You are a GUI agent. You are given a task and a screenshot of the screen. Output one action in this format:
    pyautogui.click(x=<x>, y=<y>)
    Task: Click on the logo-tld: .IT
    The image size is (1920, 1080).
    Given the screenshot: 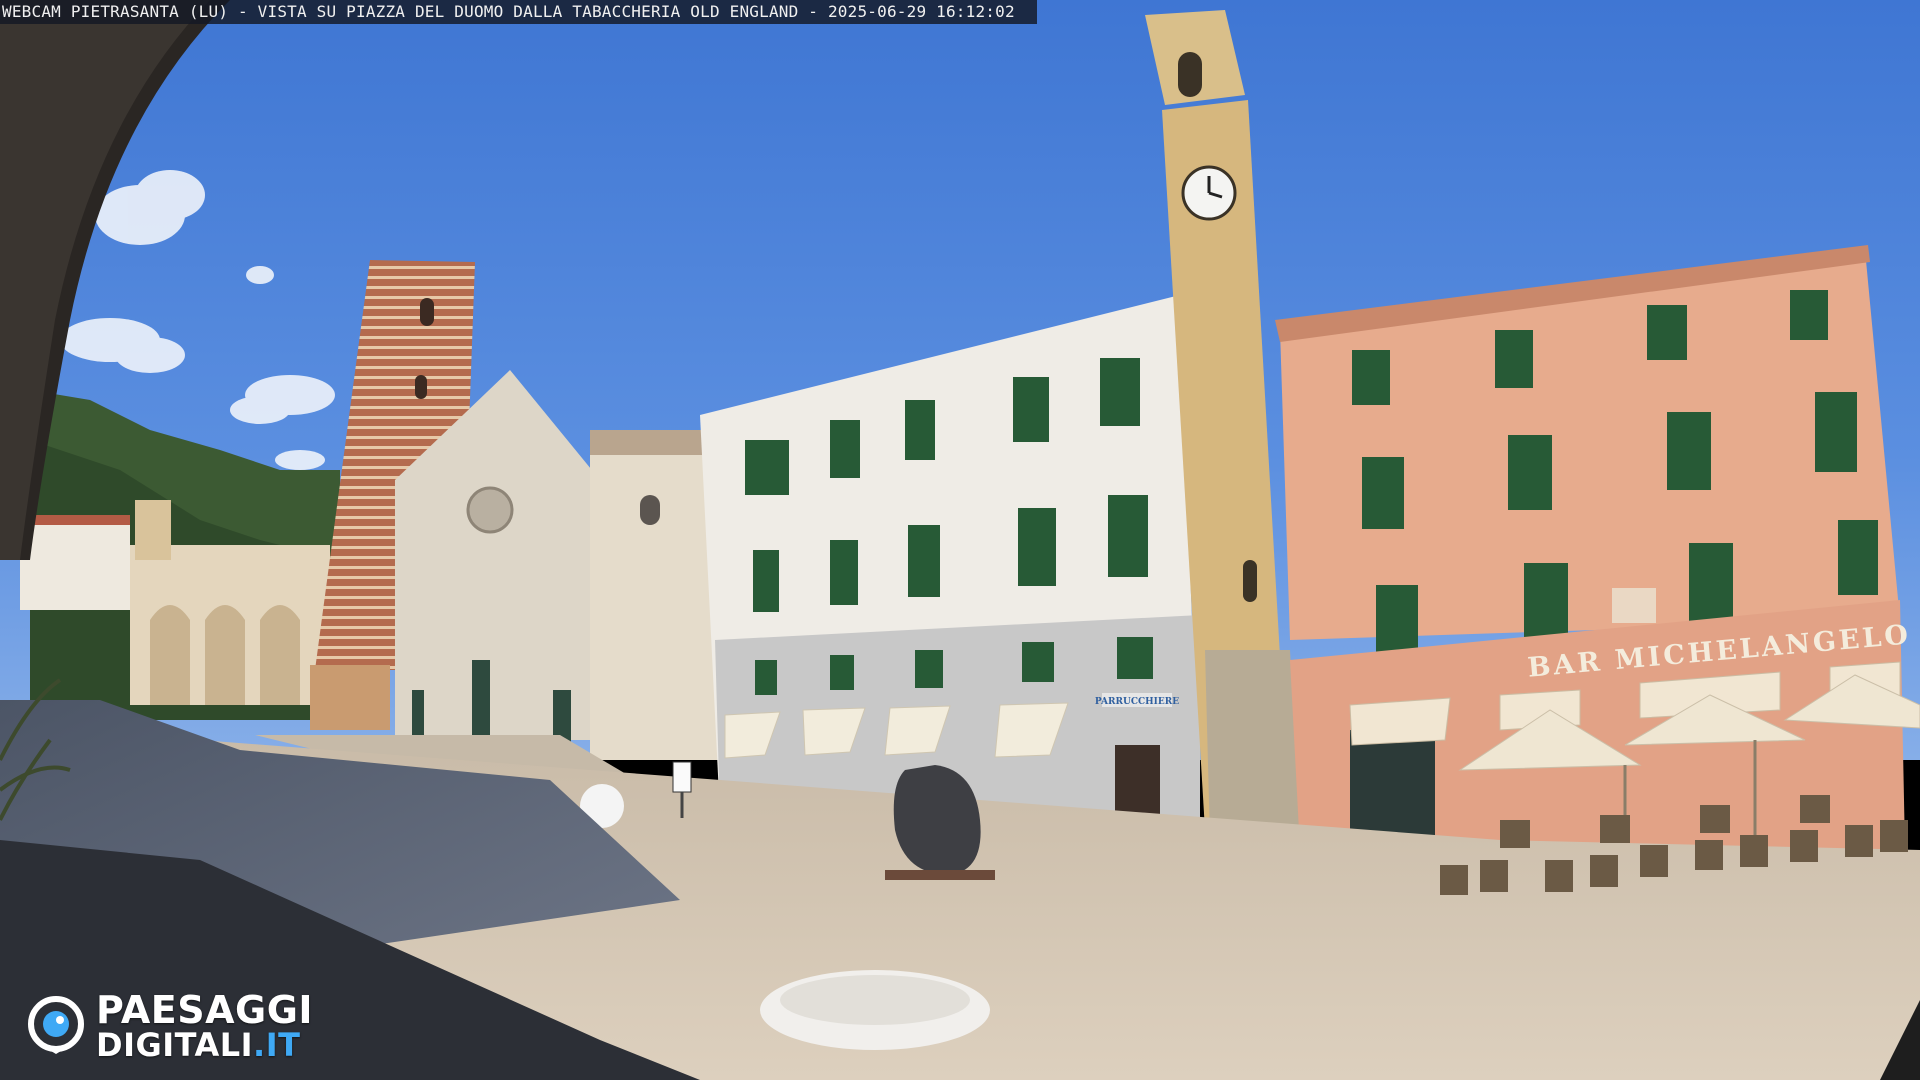 What is the action you would take?
    pyautogui.click(x=277, y=1045)
    